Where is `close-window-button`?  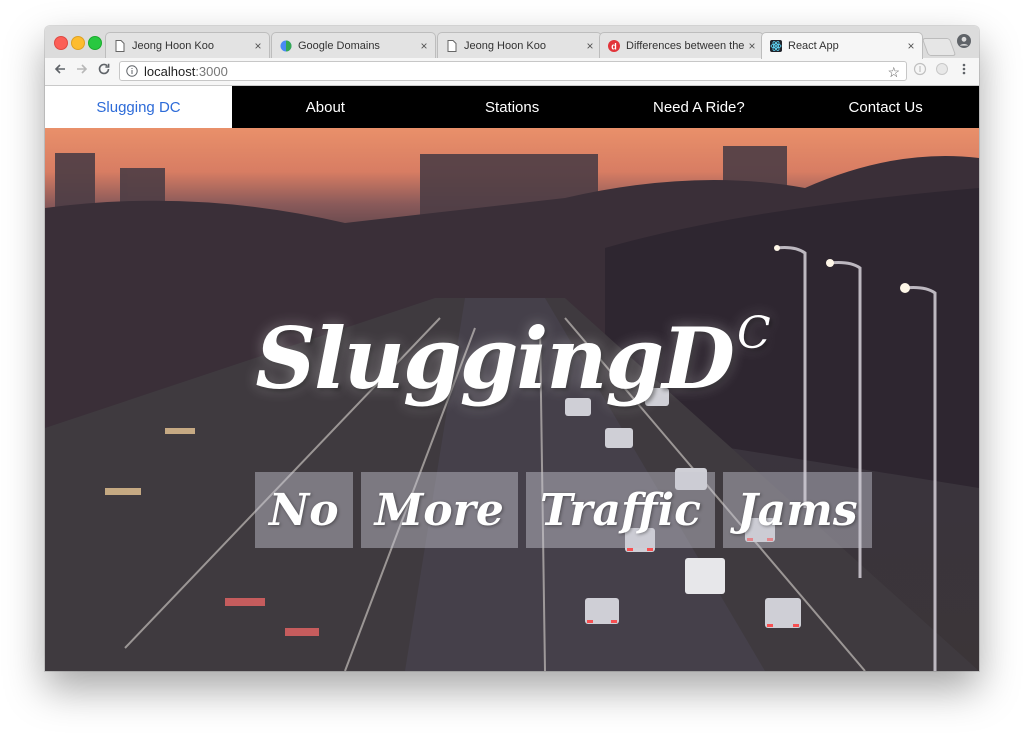
close-window-button is located at coordinates (61, 43).